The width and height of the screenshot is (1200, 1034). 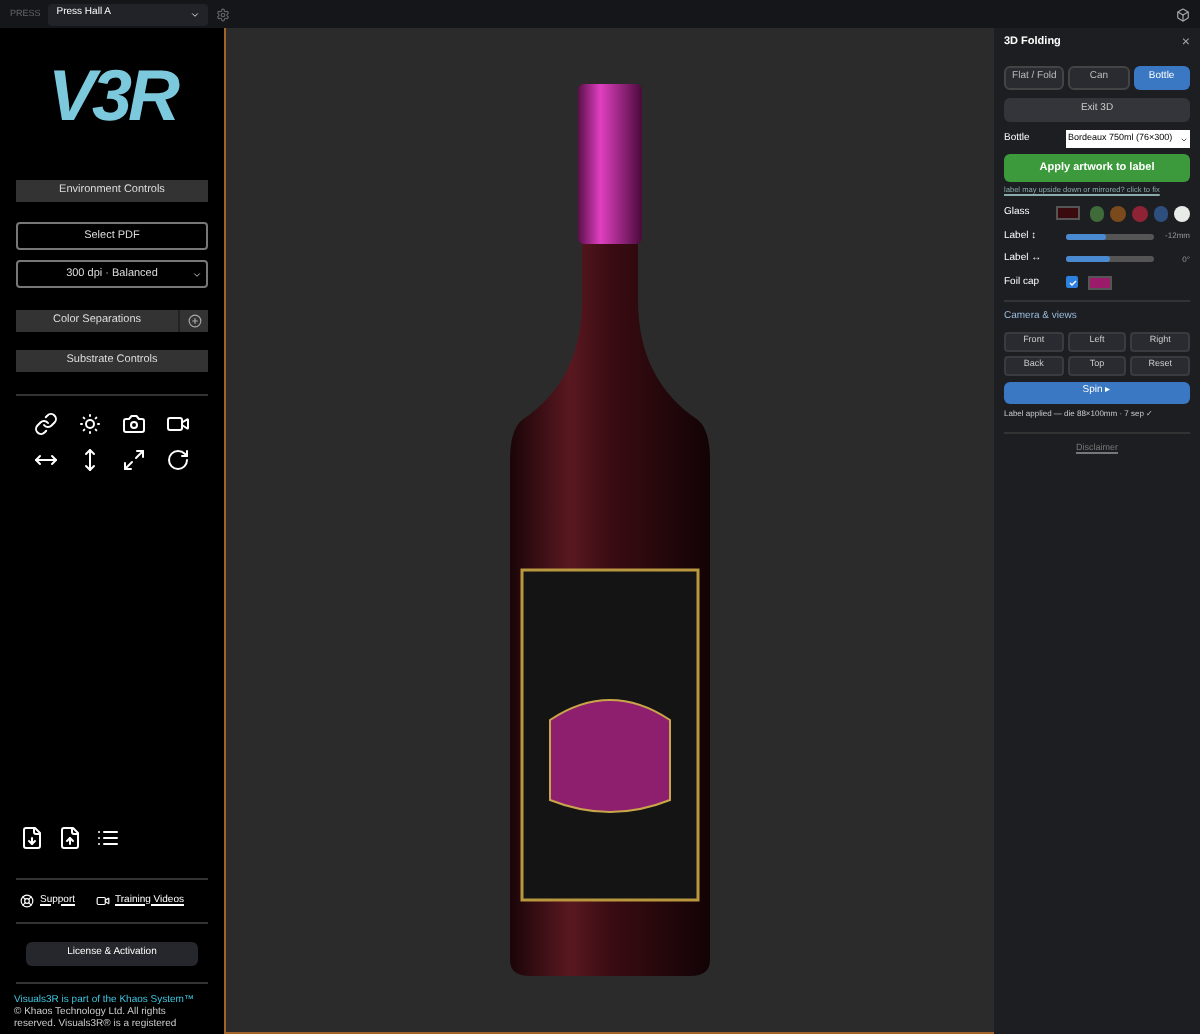 What do you see at coordinates (46, 424) in the screenshot?
I see `link-icon` at bounding box center [46, 424].